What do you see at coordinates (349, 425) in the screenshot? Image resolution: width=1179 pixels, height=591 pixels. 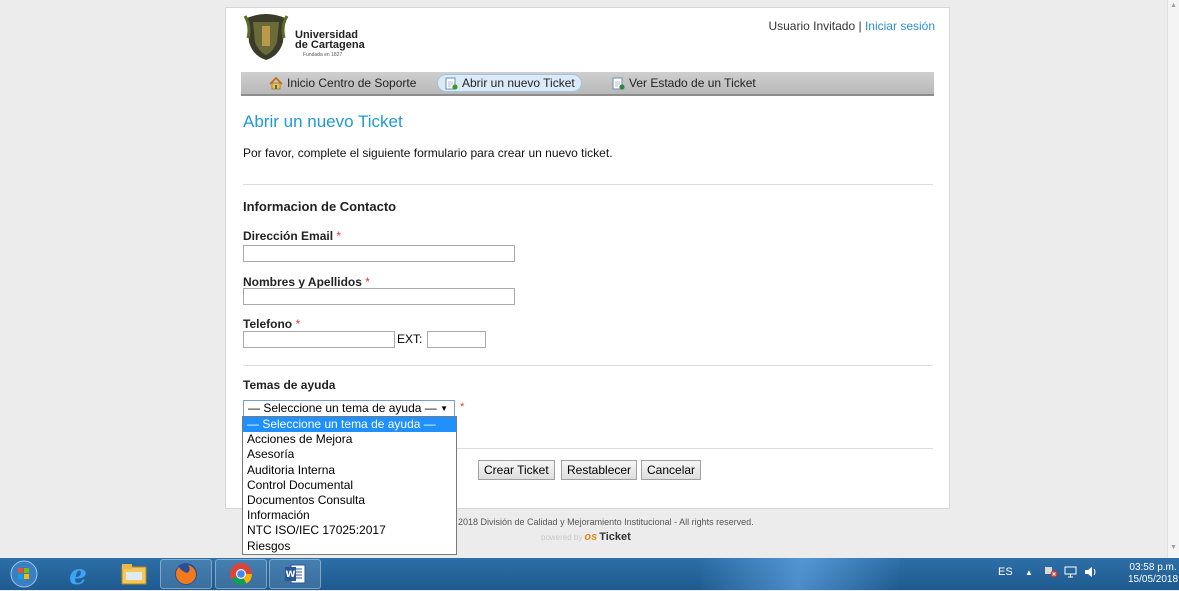 I see `help-topic-option: — Seleccione un tema de ayuda —` at bounding box center [349, 425].